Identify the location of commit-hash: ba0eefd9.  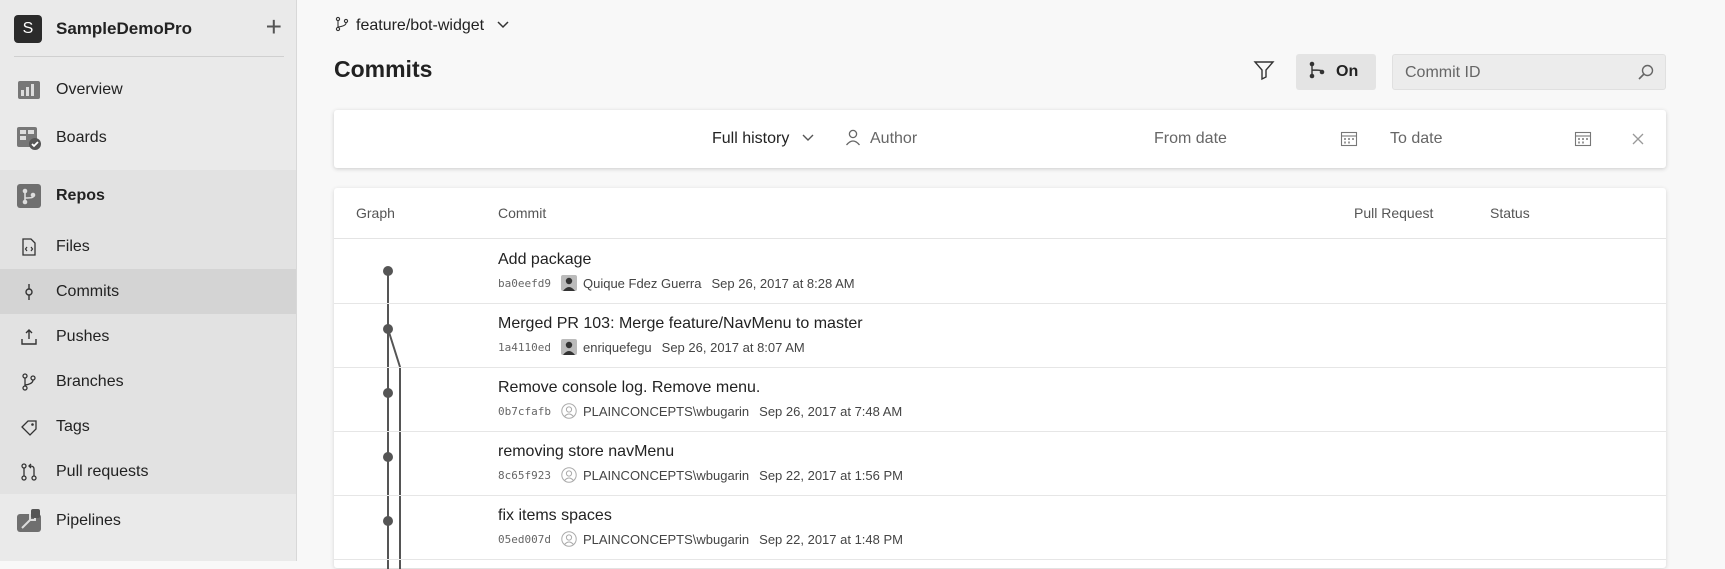
(524, 283).